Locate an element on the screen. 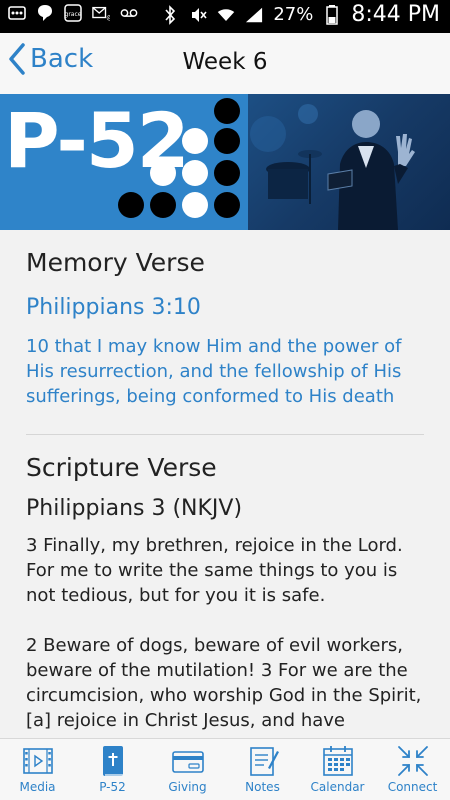  app-icon: grace is located at coordinates (73, 13).